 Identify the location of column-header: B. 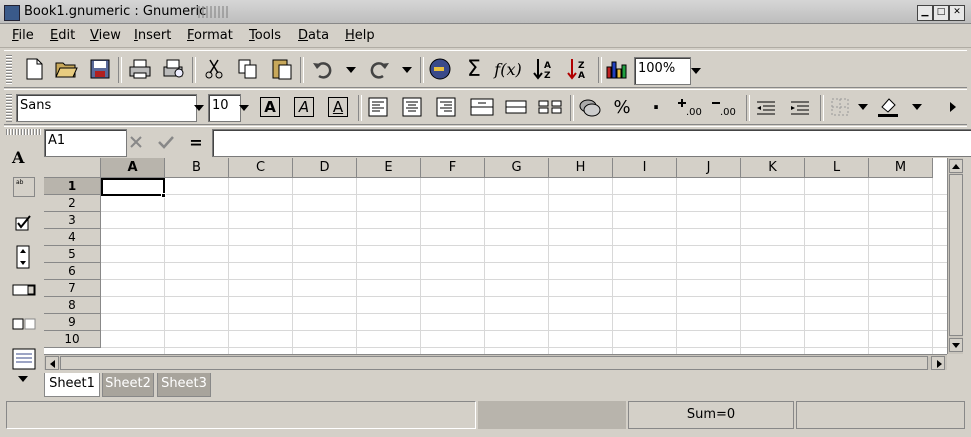
(197, 168).